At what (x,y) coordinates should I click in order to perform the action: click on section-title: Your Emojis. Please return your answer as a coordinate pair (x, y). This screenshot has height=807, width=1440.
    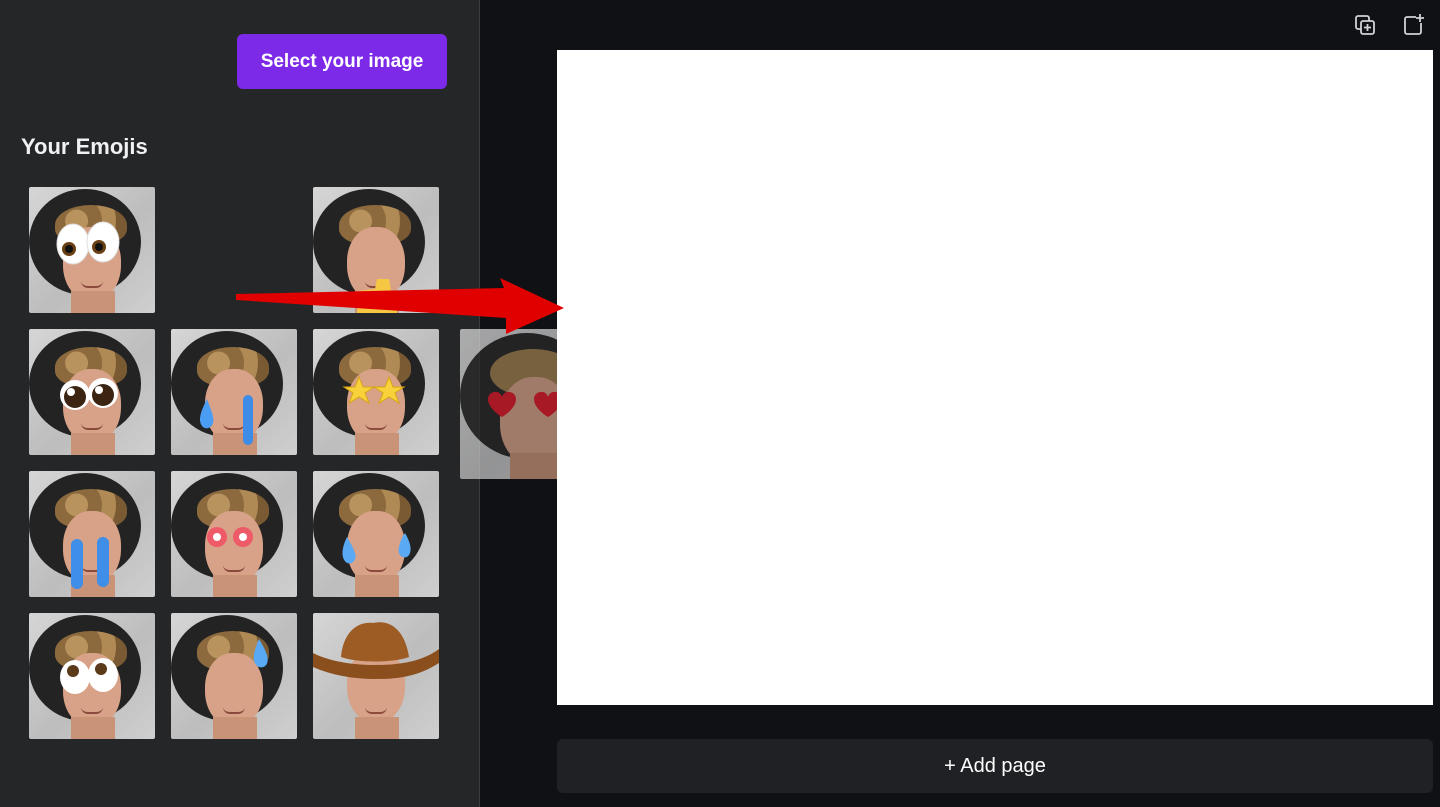
    Looking at the image, I should click on (84, 146).